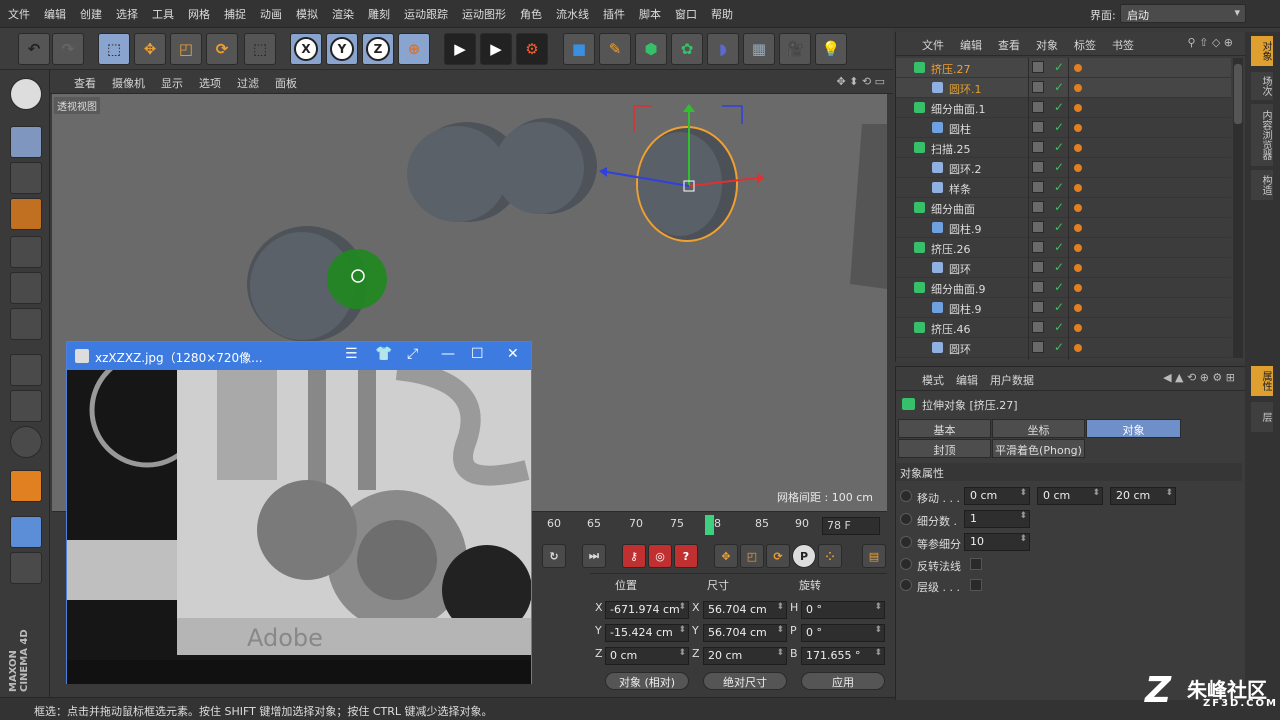  Describe the element at coordinates (26, 532) in the screenshot. I see `workplane-lock-button` at that location.